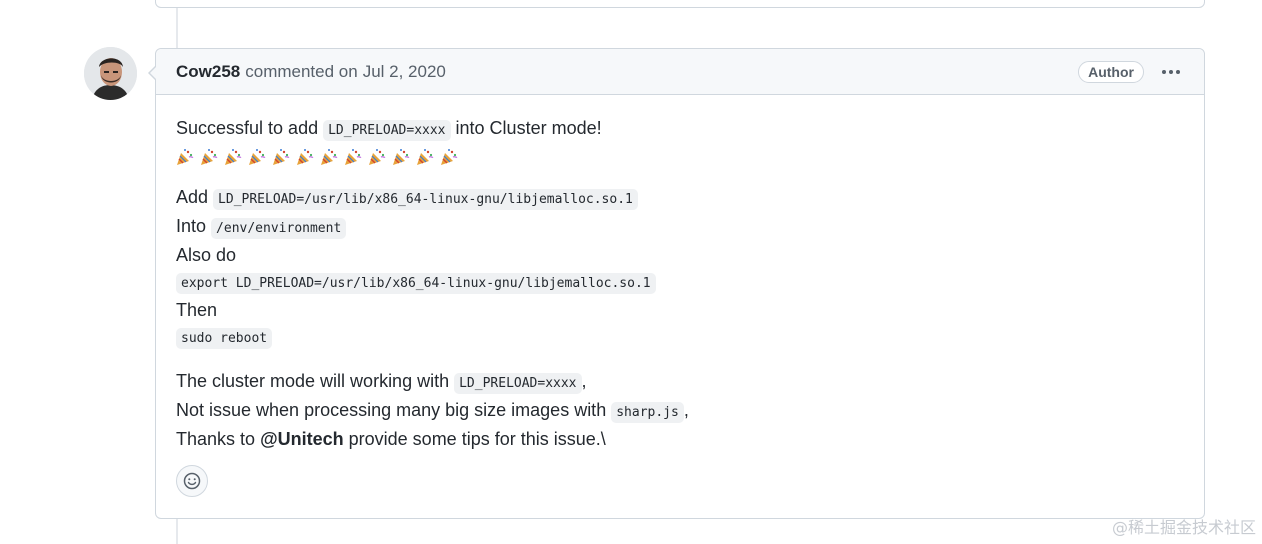  I want to click on previous-comment-card, so click(680, 4).